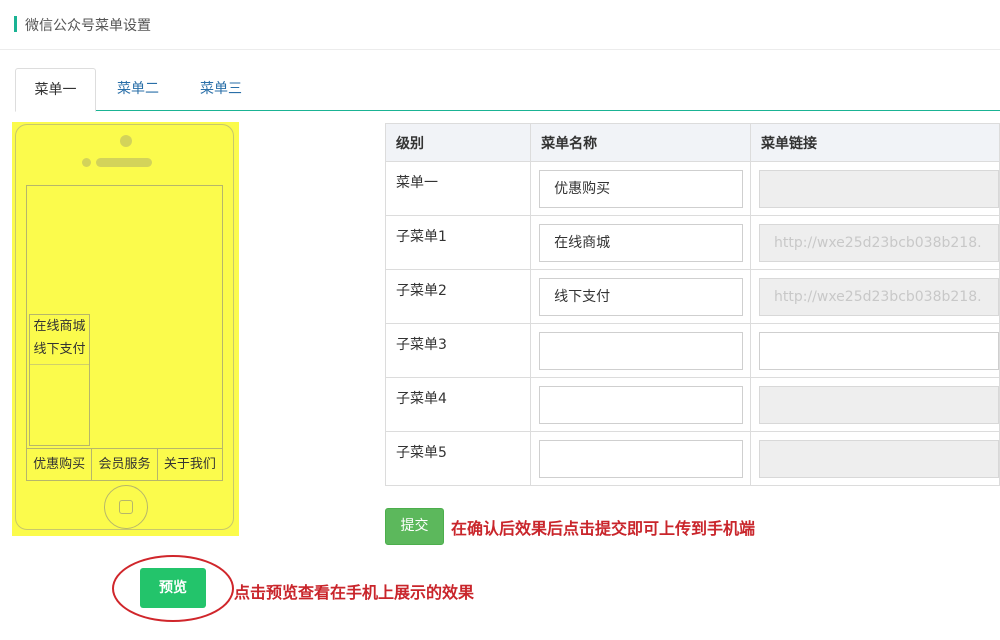 This screenshot has height=640, width=1000. What do you see at coordinates (507, 90) in the screenshot?
I see `menu-tabs: 菜单一 菜单二 菜单三` at bounding box center [507, 90].